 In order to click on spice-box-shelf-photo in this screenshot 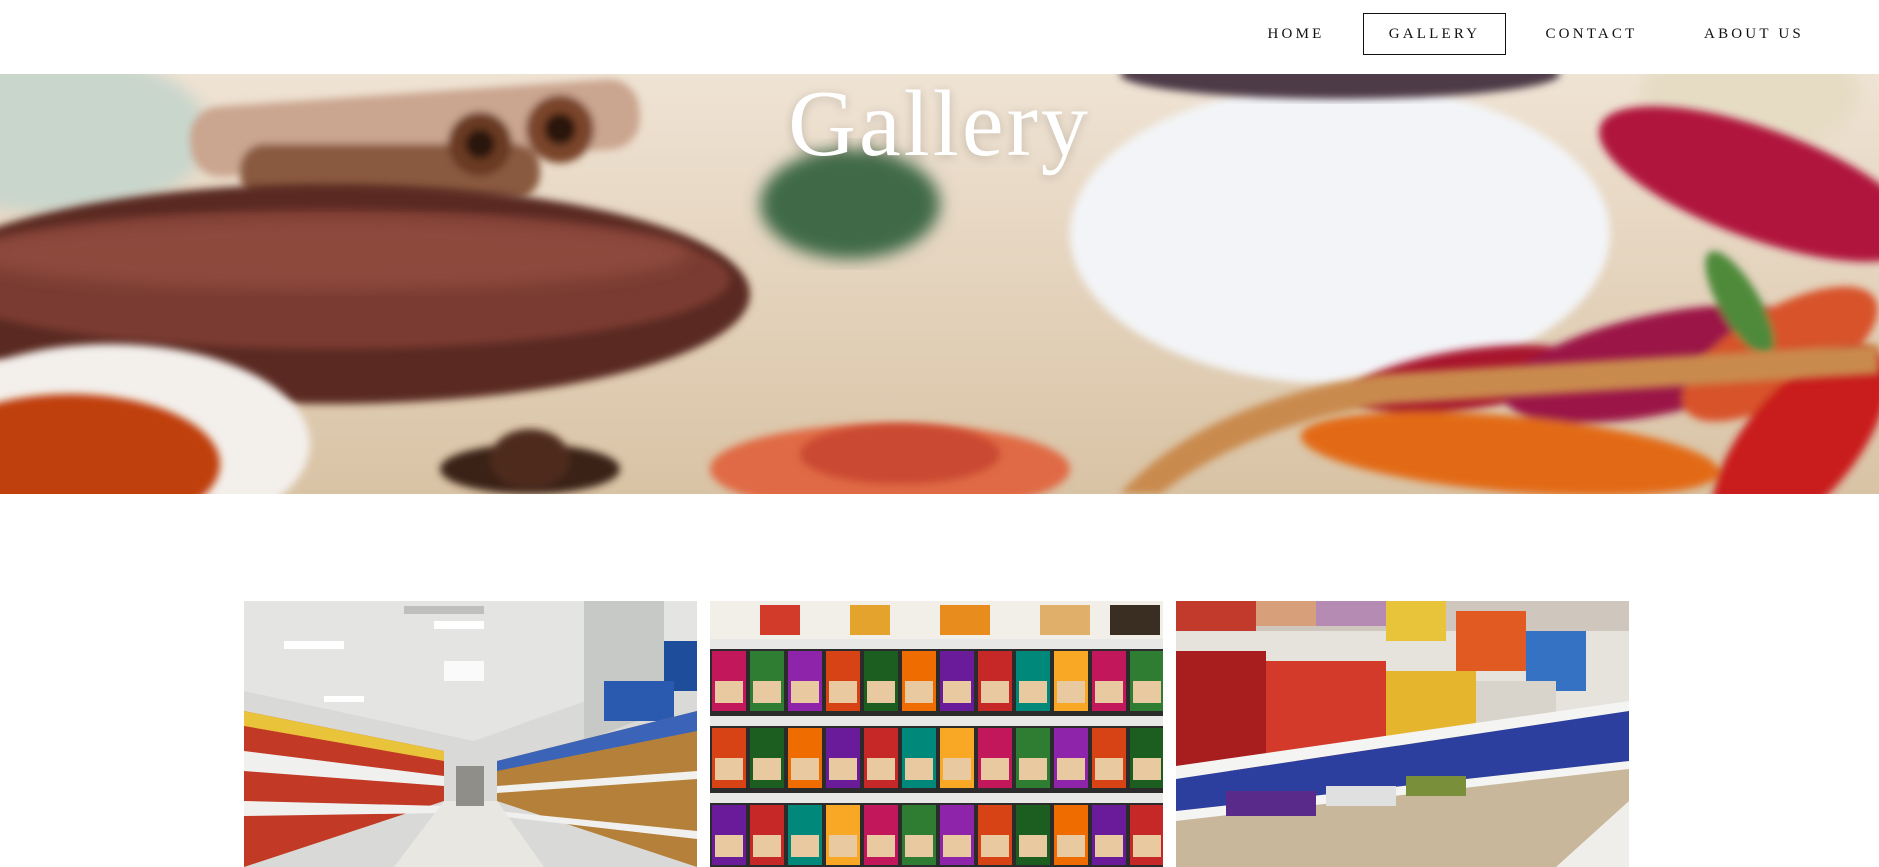, I will do `click(936, 734)`.